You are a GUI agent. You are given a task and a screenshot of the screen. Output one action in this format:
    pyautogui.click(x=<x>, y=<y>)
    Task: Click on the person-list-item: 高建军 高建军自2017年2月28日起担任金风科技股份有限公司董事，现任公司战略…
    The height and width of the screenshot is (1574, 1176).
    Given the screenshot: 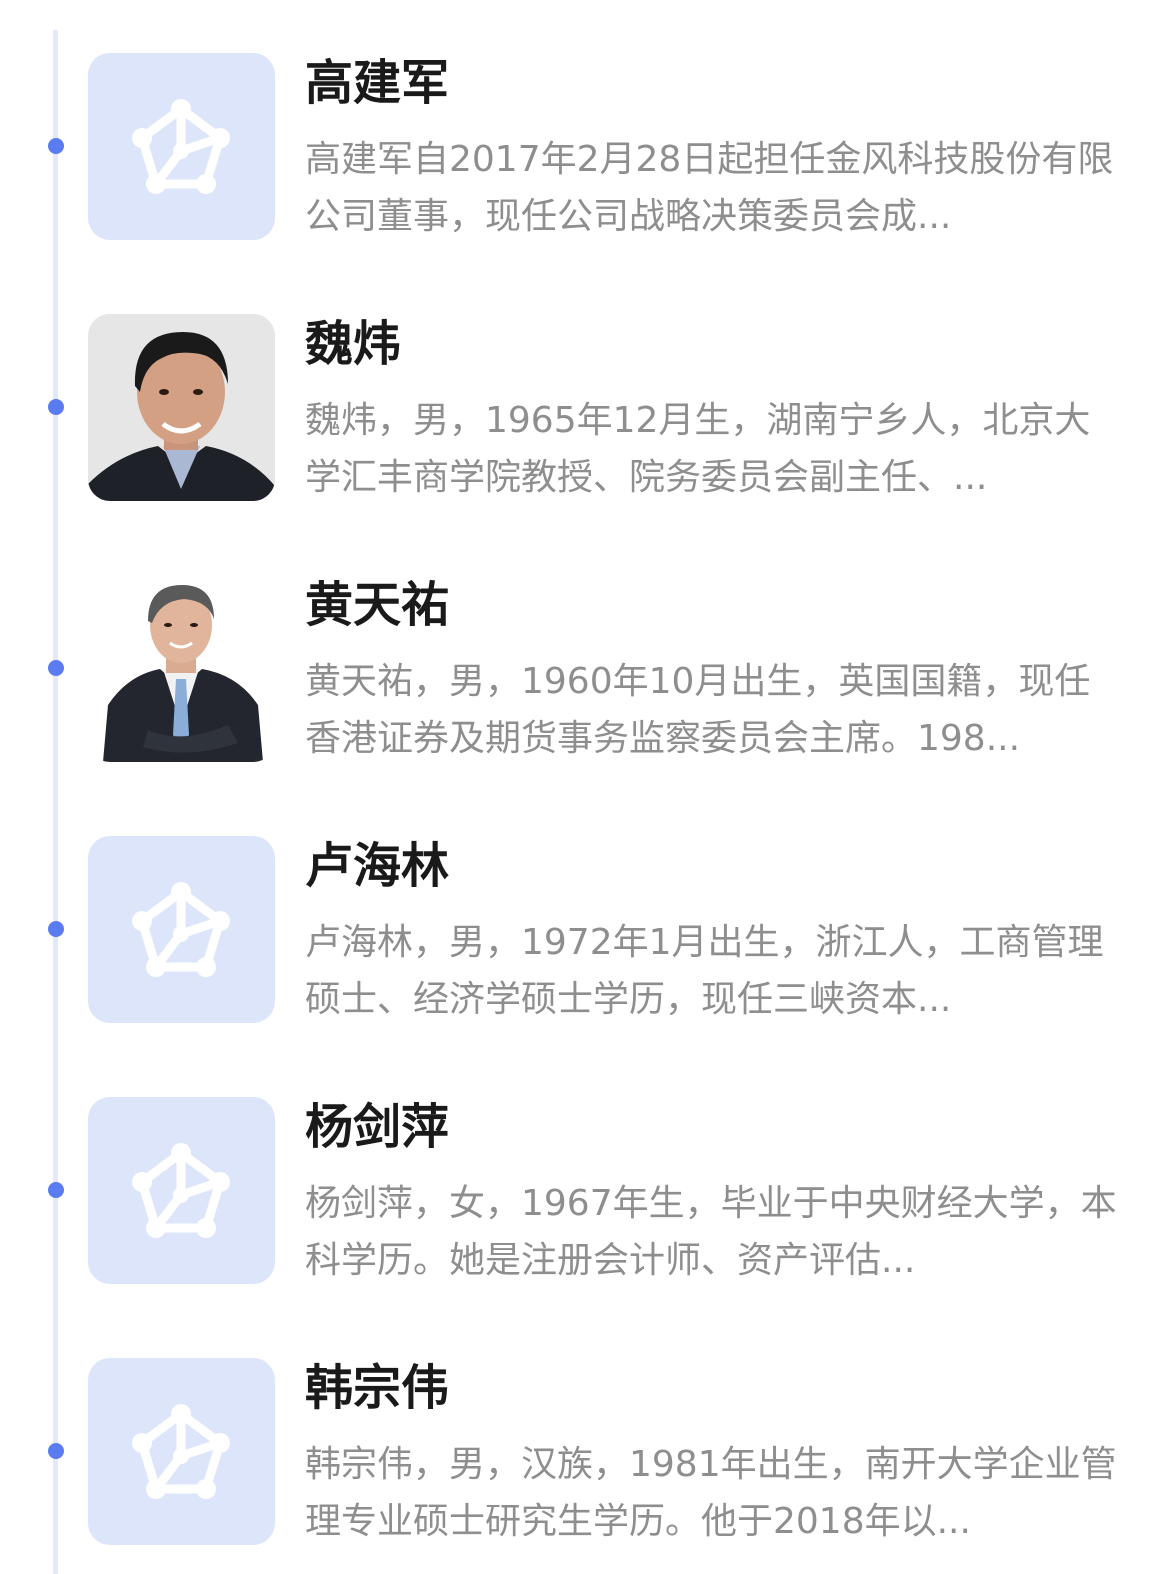 What is the action you would take?
    pyautogui.click(x=588, y=153)
    